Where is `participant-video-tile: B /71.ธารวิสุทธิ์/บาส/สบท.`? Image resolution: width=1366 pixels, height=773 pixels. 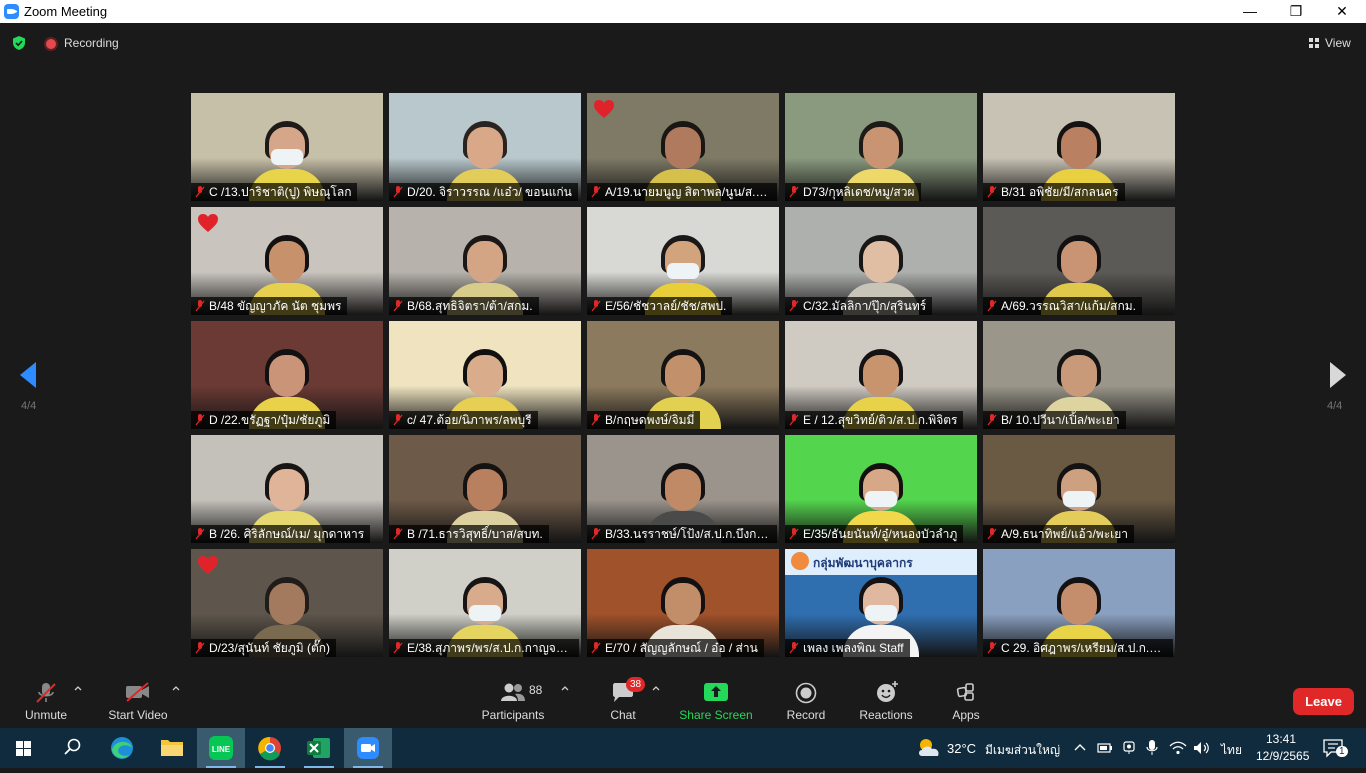
participant-video-tile: B /71.ธารวิสุทธิ์/บาส/สบท. is located at coordinates (485, 489).